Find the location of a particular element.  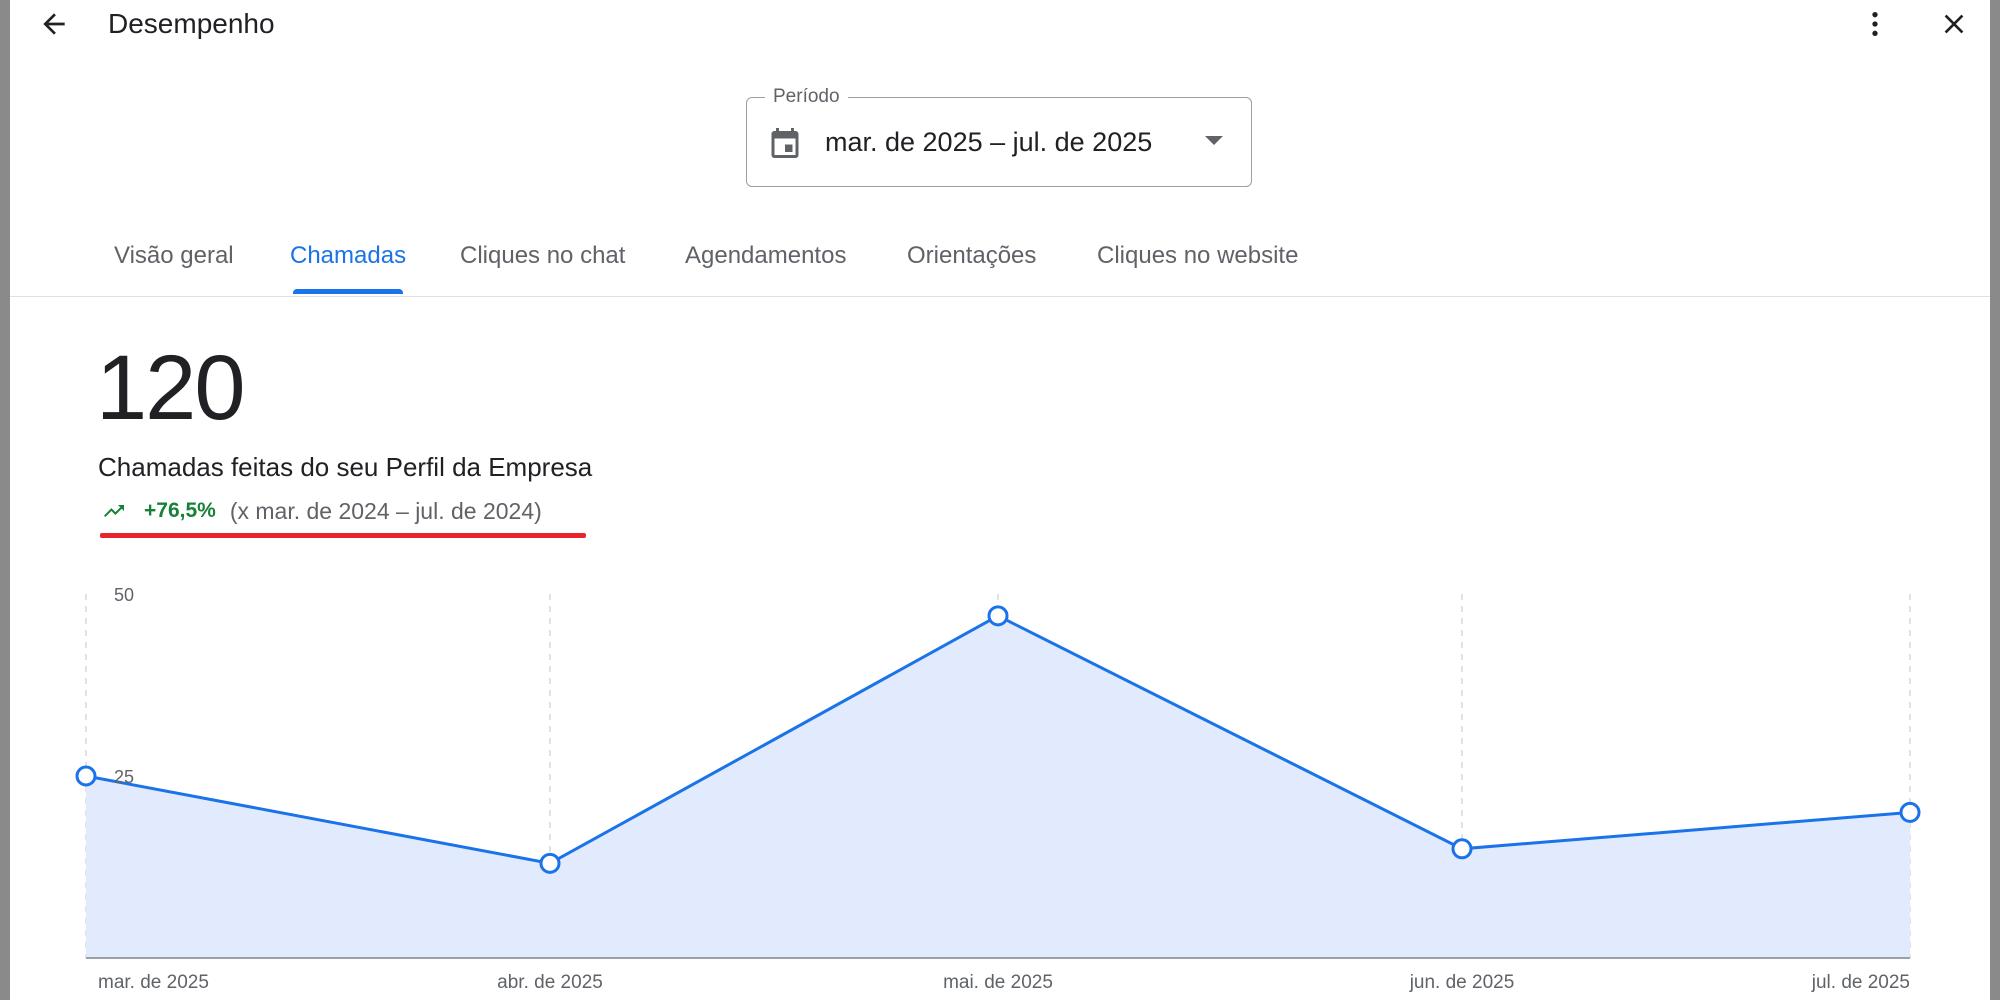

chart-xtick-label: jun. de 2025 is located at coordinates (1462, 982).